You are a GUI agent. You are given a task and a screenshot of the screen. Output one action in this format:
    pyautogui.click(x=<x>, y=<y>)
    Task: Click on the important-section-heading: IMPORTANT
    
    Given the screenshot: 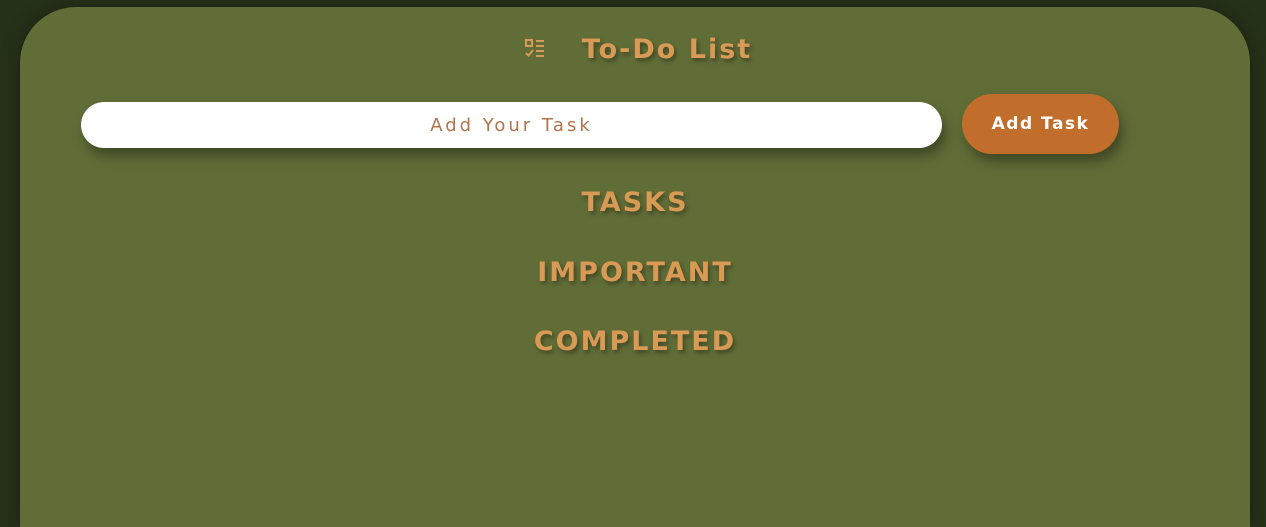 What is the action you would take?
    pyautogui.click(x=635, y=272)
    